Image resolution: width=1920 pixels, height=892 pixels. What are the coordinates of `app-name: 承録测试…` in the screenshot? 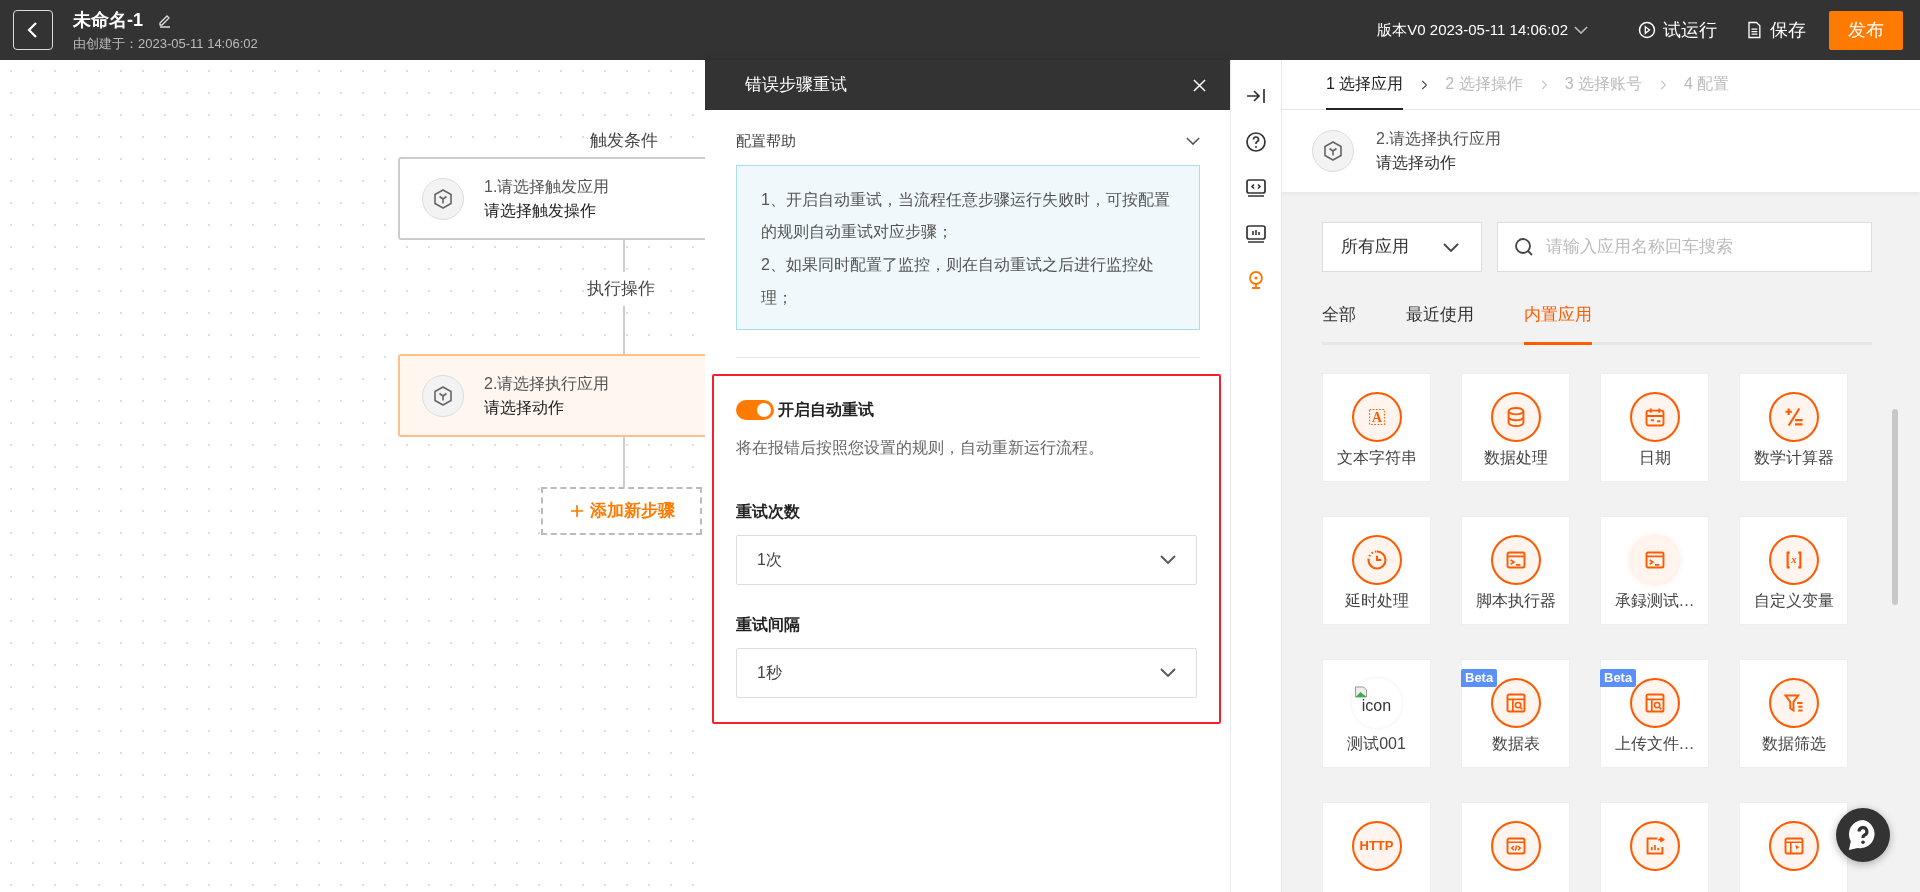 It's located at (1654, 600).